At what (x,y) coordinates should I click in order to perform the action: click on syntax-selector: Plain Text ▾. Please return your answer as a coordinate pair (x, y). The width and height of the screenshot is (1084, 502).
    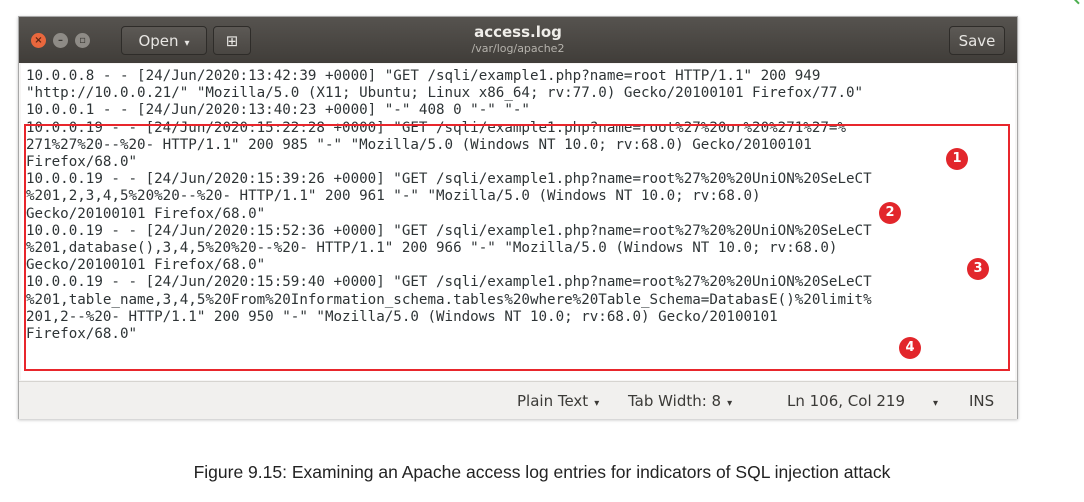
    Looking at the image, I should click on (558, 401).